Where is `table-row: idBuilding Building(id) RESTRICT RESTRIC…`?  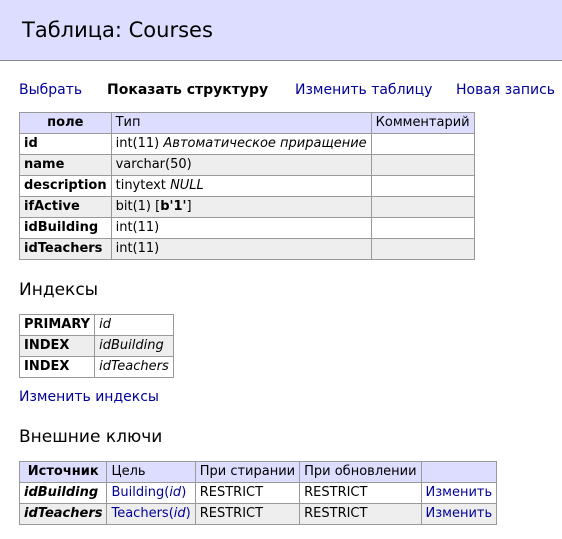
table-row: idBuilding Building(id) RESTRICT RESTRIC… is located at coordinates (258, 493).